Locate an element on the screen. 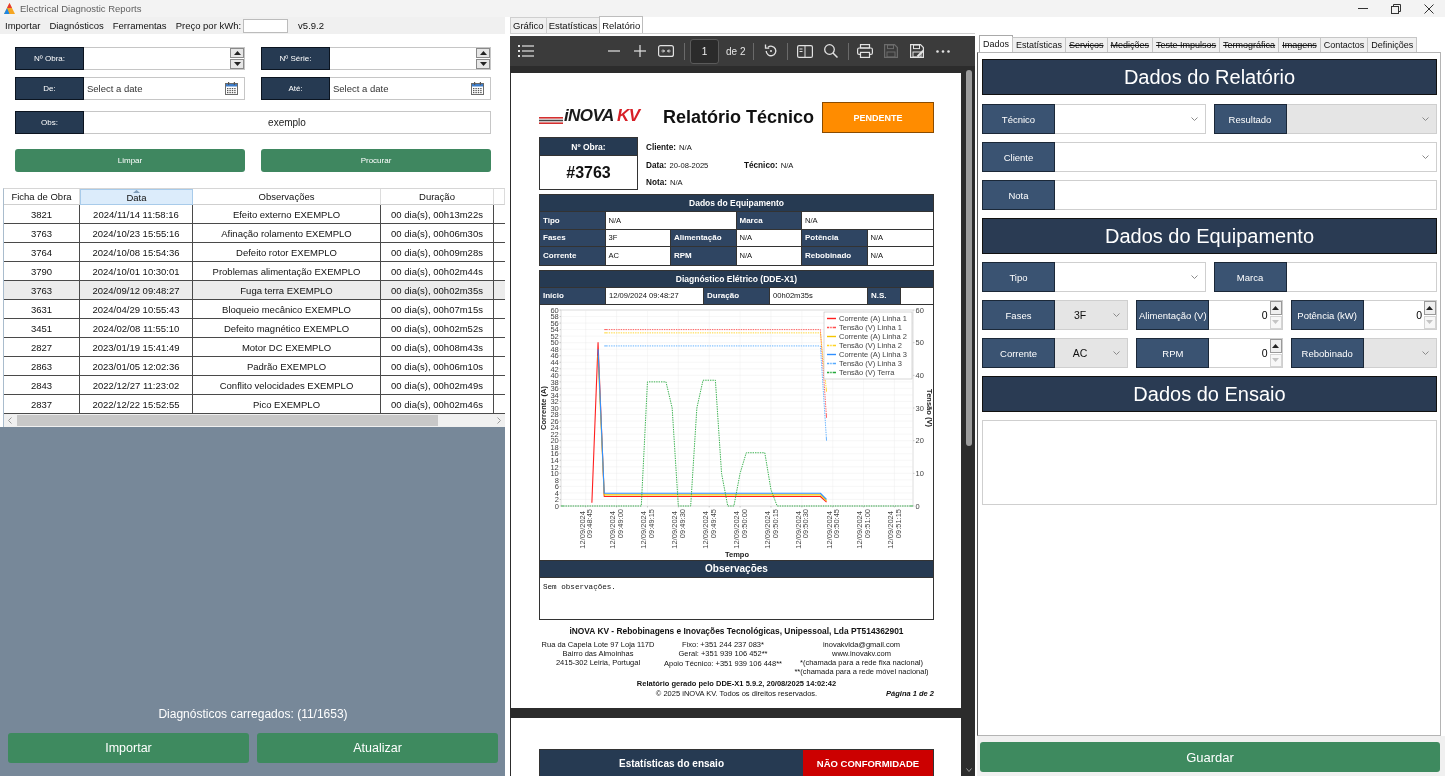 This screenshot has height=776, width=1445. table-row: 3790 2024/10/01 10:30:01 Problemas alimentação EXEMPLO 00 dia(s), 00h02m44s is located at coordinates (254, 271).